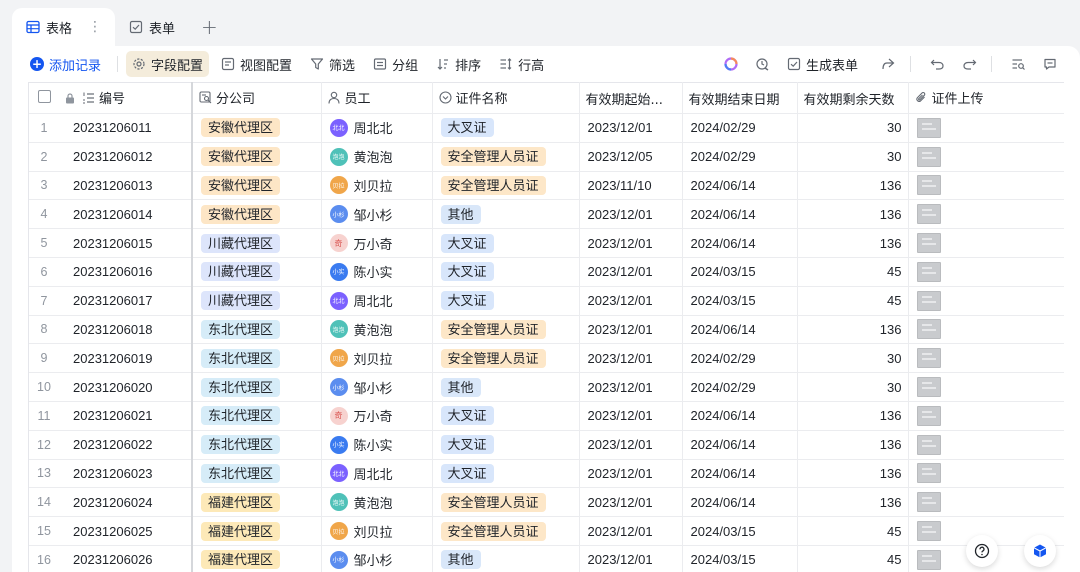  I want to click on cell-id: 20231206017, so click(126, 301).